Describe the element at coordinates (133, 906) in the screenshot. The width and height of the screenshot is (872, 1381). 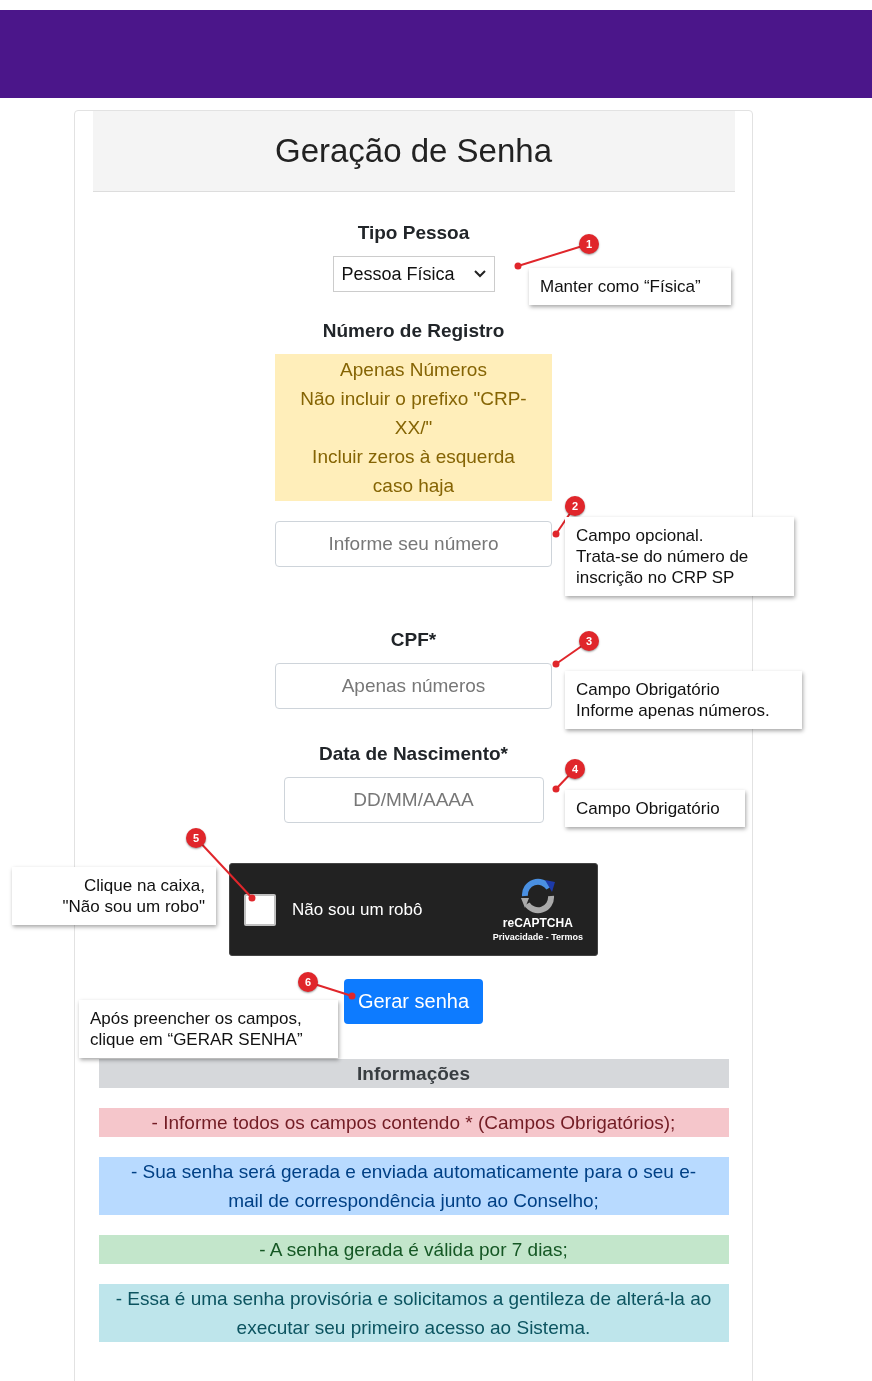
I see `callout-text: "Não sou um robo"` at that location.